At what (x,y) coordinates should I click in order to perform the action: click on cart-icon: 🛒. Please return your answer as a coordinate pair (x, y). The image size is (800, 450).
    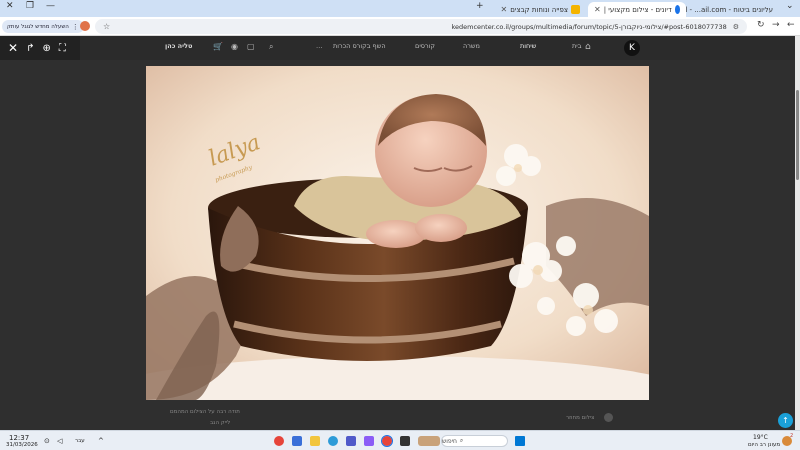
    Looking at the image, I should click on (218, 46).